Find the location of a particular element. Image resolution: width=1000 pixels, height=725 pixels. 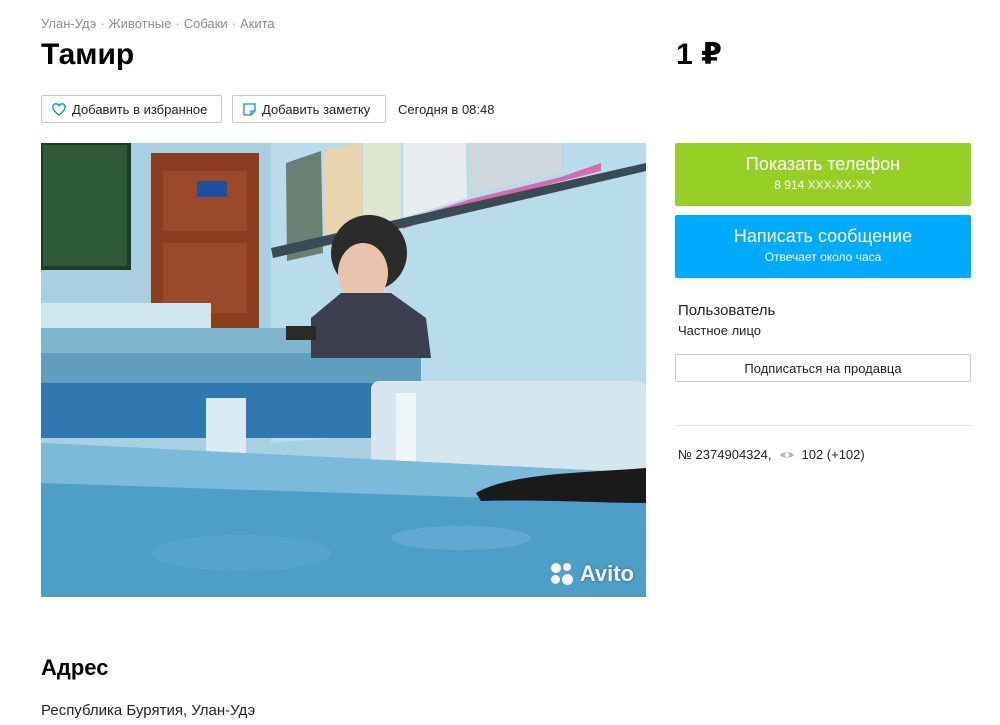

listing-price: 1 ₽ is located at coordinates (699, 54).